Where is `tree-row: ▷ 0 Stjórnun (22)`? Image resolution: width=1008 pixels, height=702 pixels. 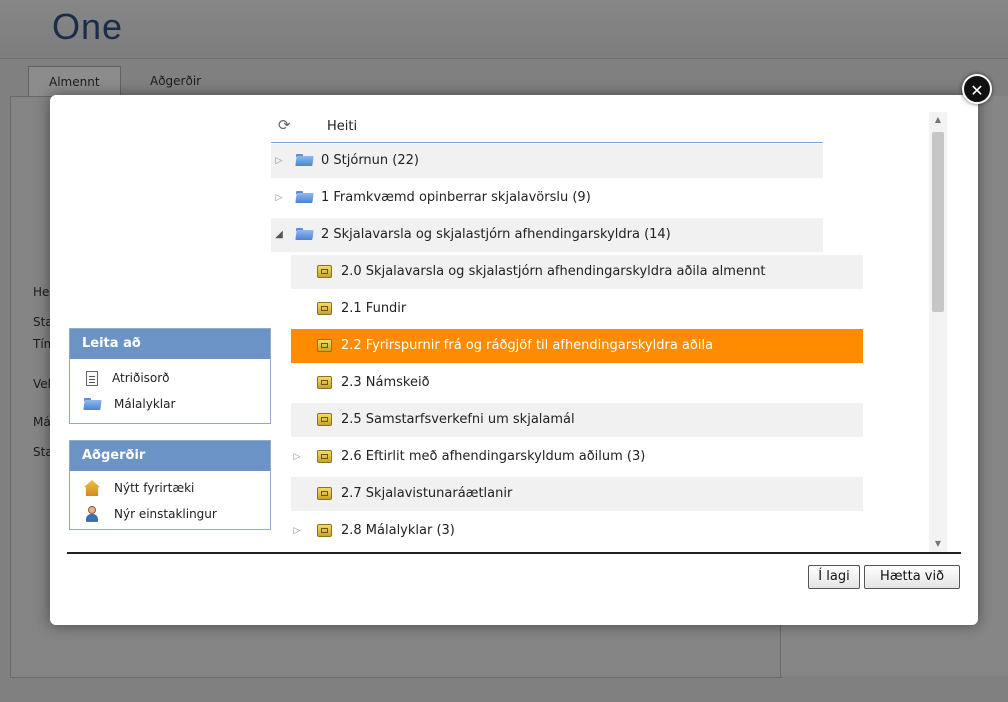 tree-row: ▷ 0 Stjórnun (22) is located at coordinates (547, 161).